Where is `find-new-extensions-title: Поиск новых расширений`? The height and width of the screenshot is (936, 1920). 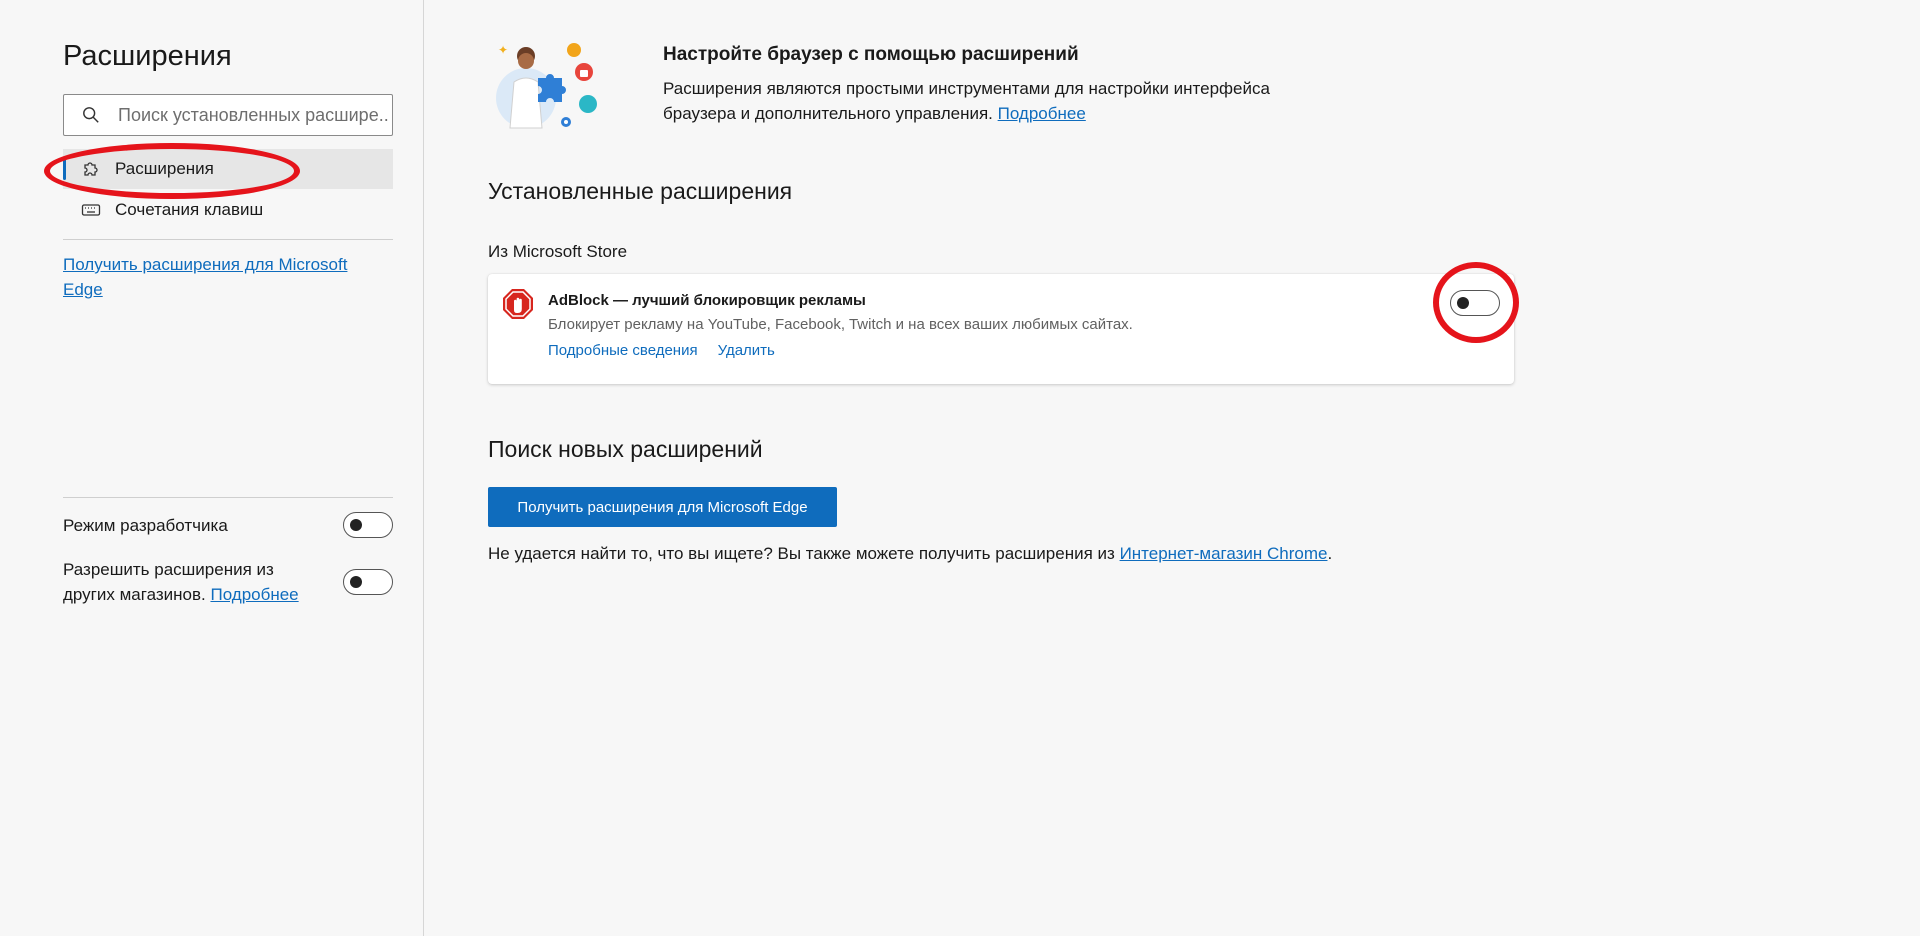
find-new-extensions-title: Поиск новых расширений is located at coordinates (625, 449).